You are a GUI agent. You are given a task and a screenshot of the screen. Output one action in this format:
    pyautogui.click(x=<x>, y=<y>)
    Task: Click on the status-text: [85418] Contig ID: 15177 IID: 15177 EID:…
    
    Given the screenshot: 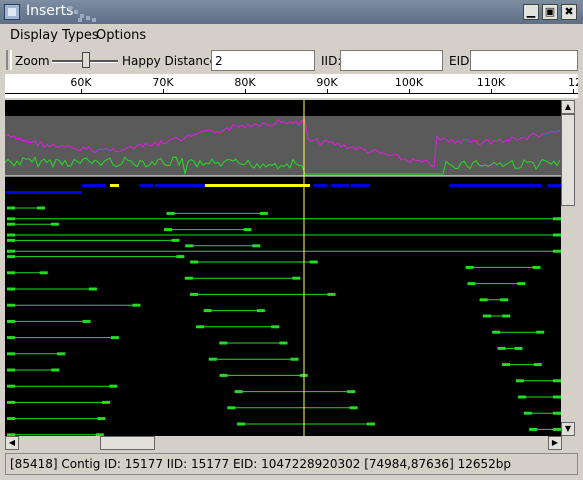 What is the action you would take?
    pyautogui.click(x=260, y=464)
    